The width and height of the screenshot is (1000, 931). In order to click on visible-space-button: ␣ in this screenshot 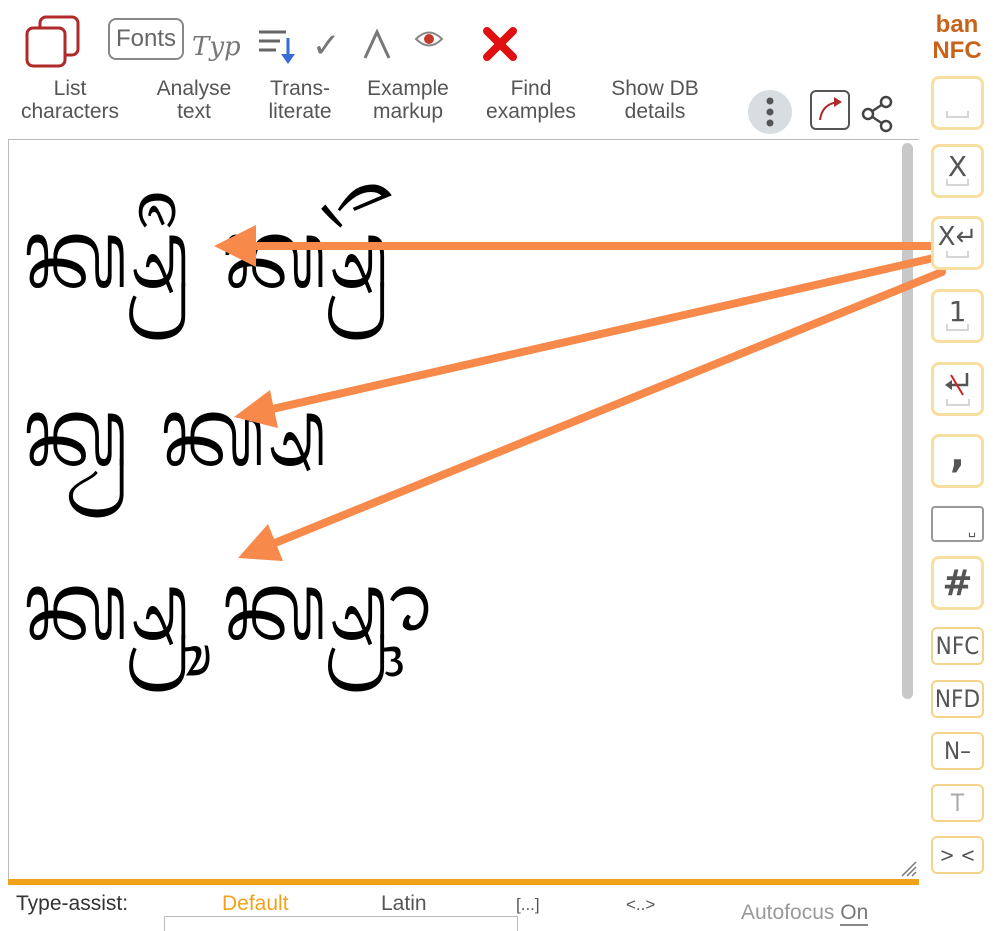, I will do `click(957, 524)`.